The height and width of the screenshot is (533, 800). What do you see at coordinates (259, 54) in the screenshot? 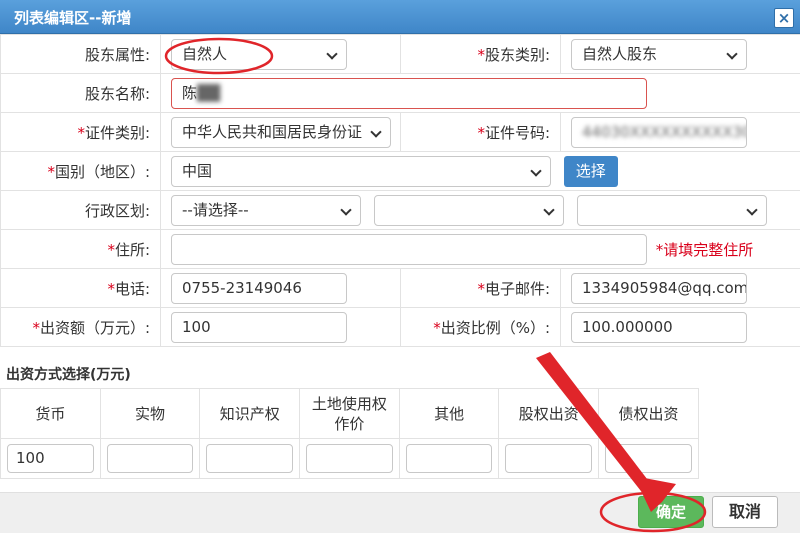
I see `shareholder-attr-select: 自然人` at bounding box center [259, 54].